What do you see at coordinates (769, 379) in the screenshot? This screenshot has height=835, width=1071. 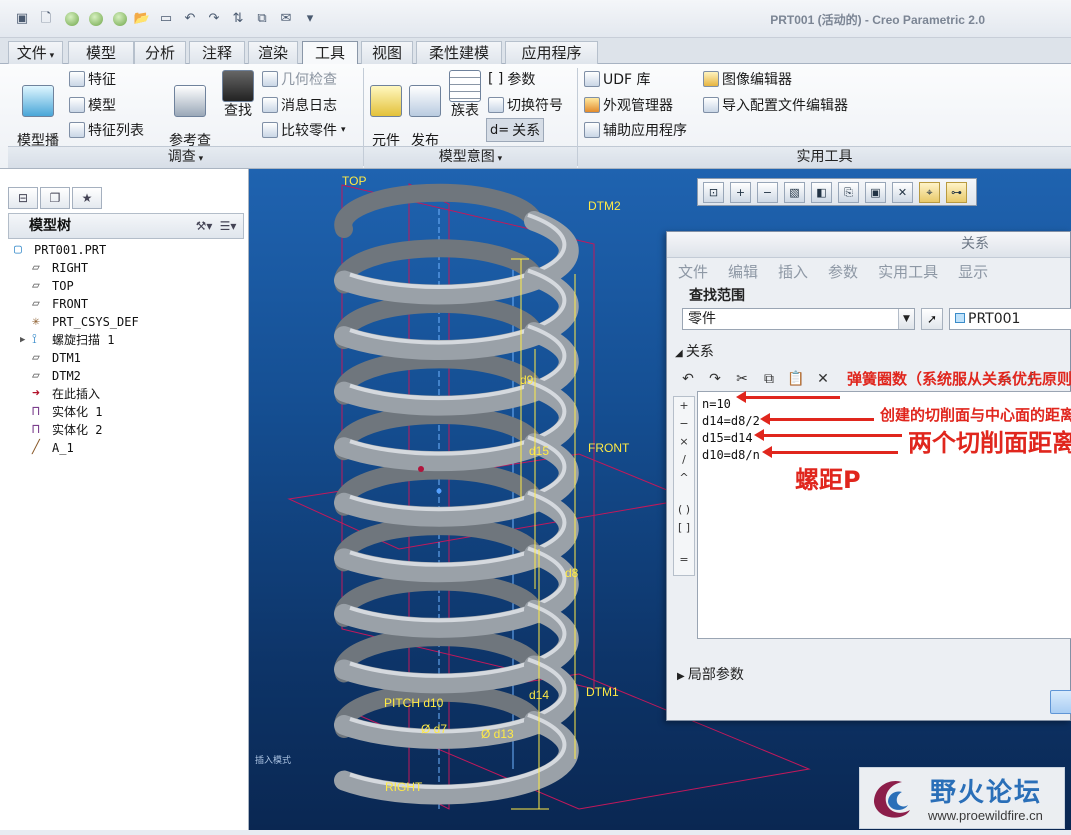 I see `copy-icon: ⧉` at bounding box center [769, 379].